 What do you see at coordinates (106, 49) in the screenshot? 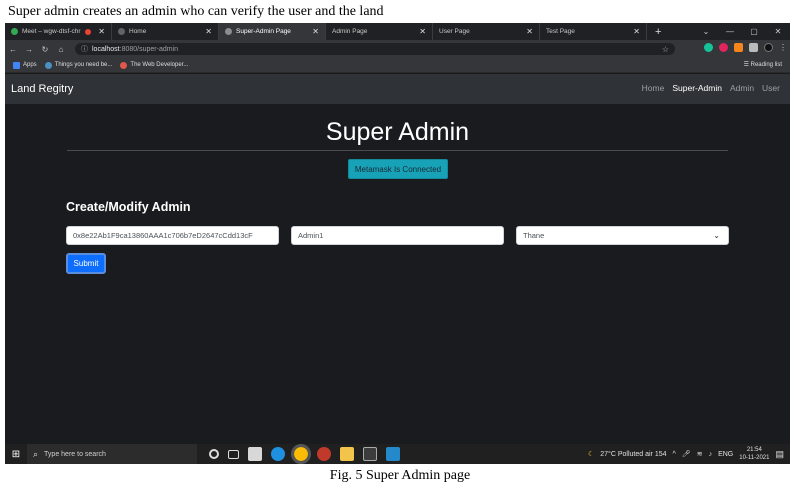
I see `url-host: localhost` at bounding box center [106, 49].